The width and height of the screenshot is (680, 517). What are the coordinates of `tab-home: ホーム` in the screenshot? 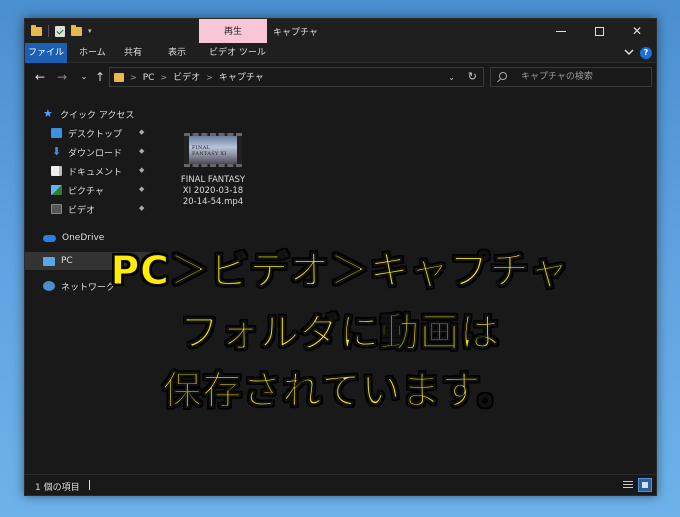 It's located at (92, 53).